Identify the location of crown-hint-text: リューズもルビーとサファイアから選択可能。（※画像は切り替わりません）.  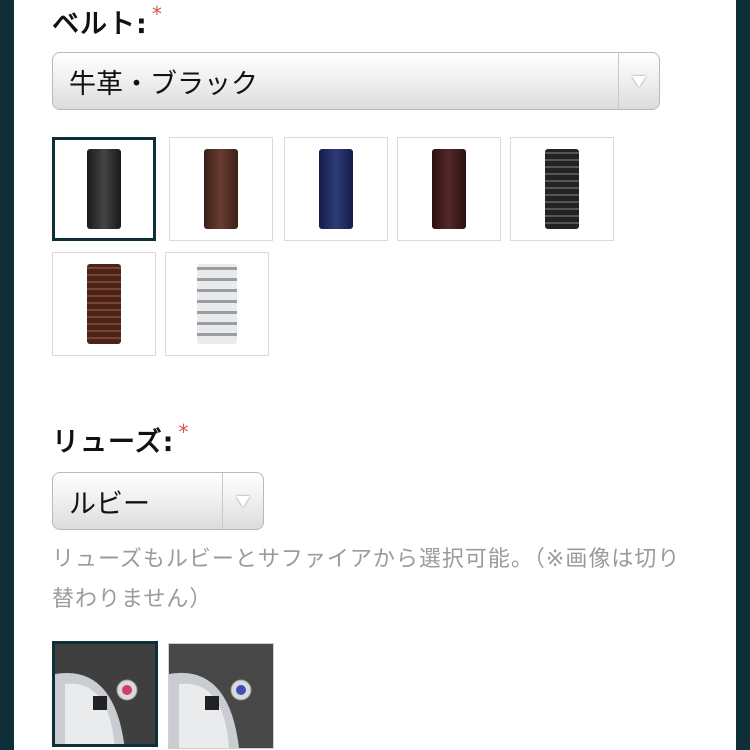
(366, 579).